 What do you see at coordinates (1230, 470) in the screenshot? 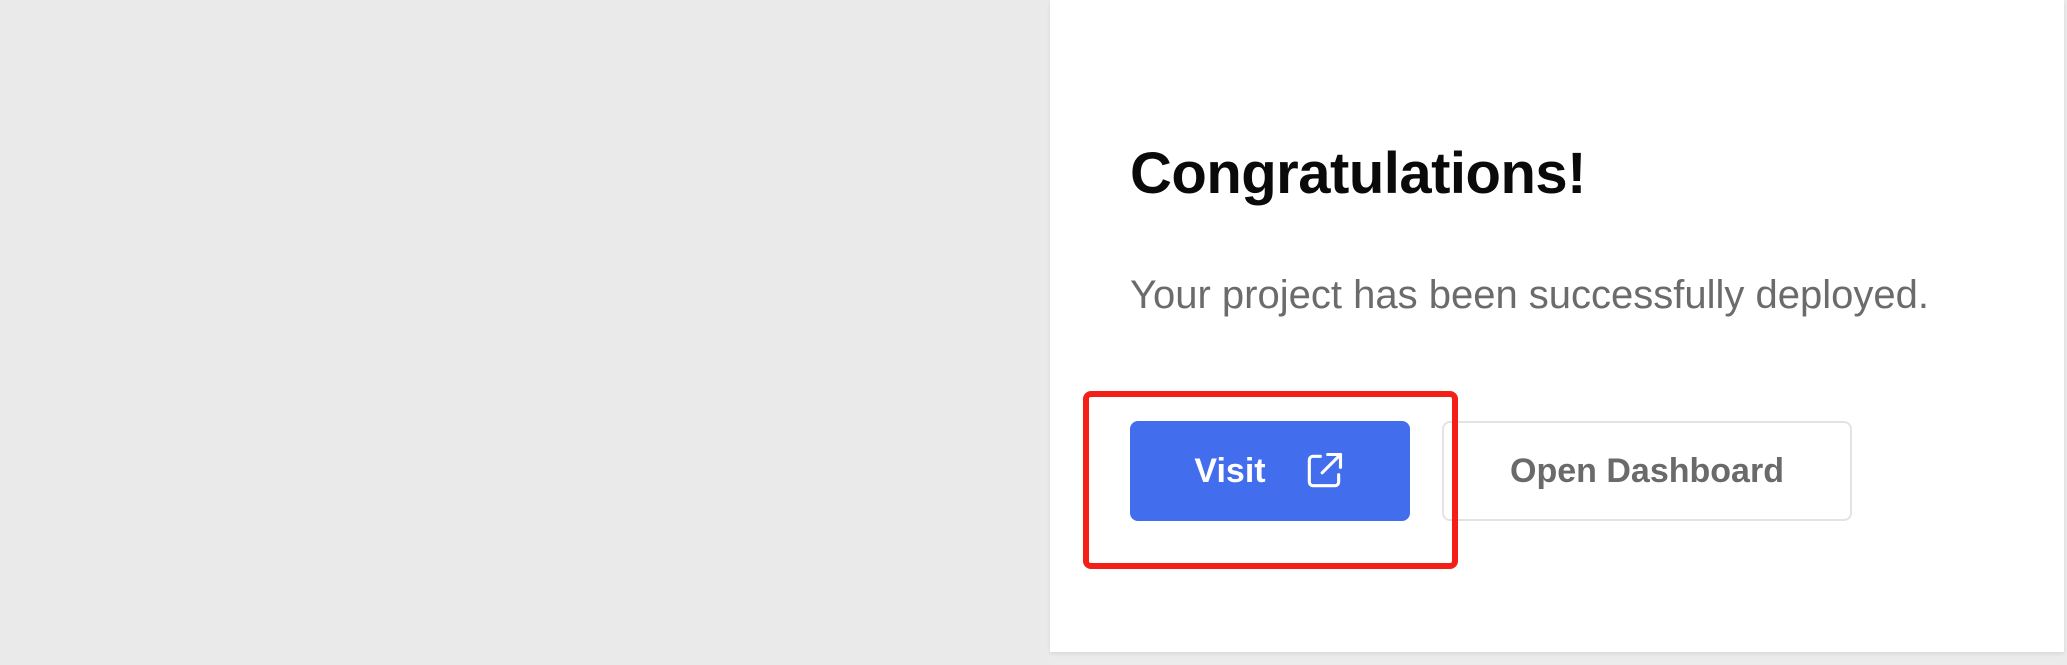
I see `visit-button-label: Visit` at bounding box center [1230, 470].